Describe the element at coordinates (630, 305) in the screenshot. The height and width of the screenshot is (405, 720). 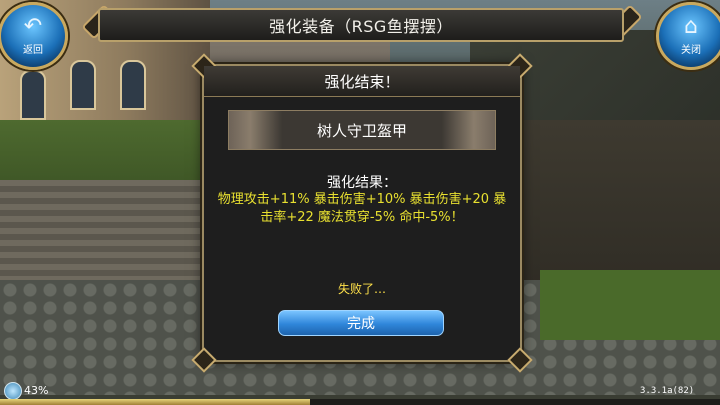
I see `grass-right` at that location.